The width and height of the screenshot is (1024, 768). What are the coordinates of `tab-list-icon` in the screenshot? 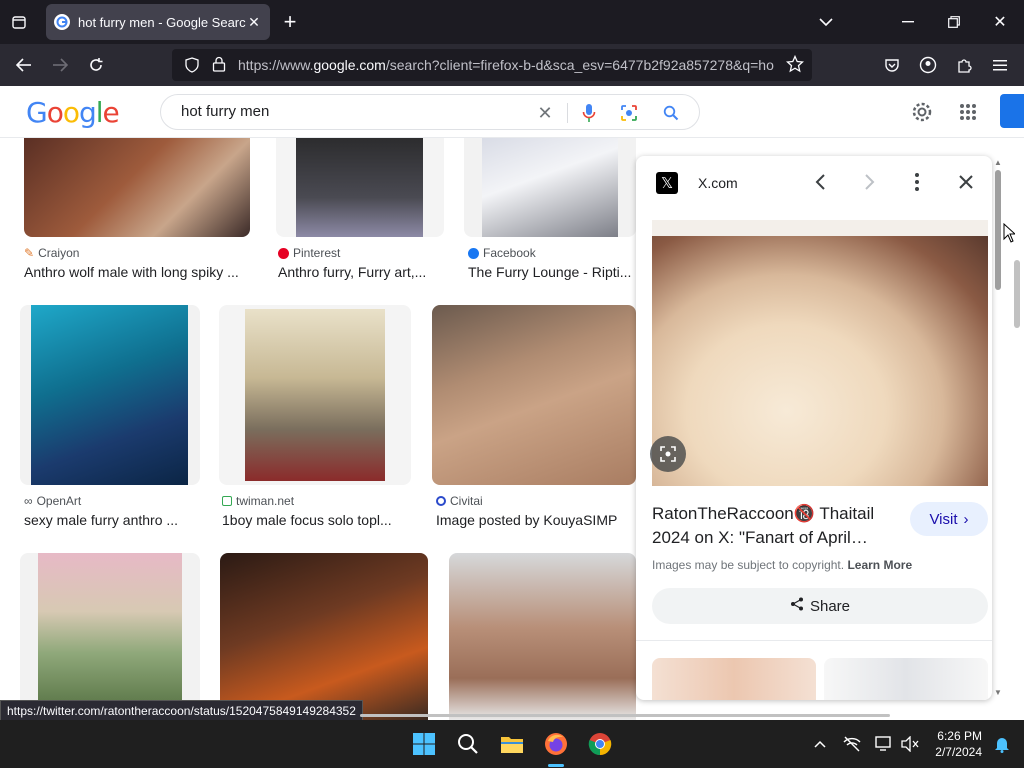 It's located at (19, 22).